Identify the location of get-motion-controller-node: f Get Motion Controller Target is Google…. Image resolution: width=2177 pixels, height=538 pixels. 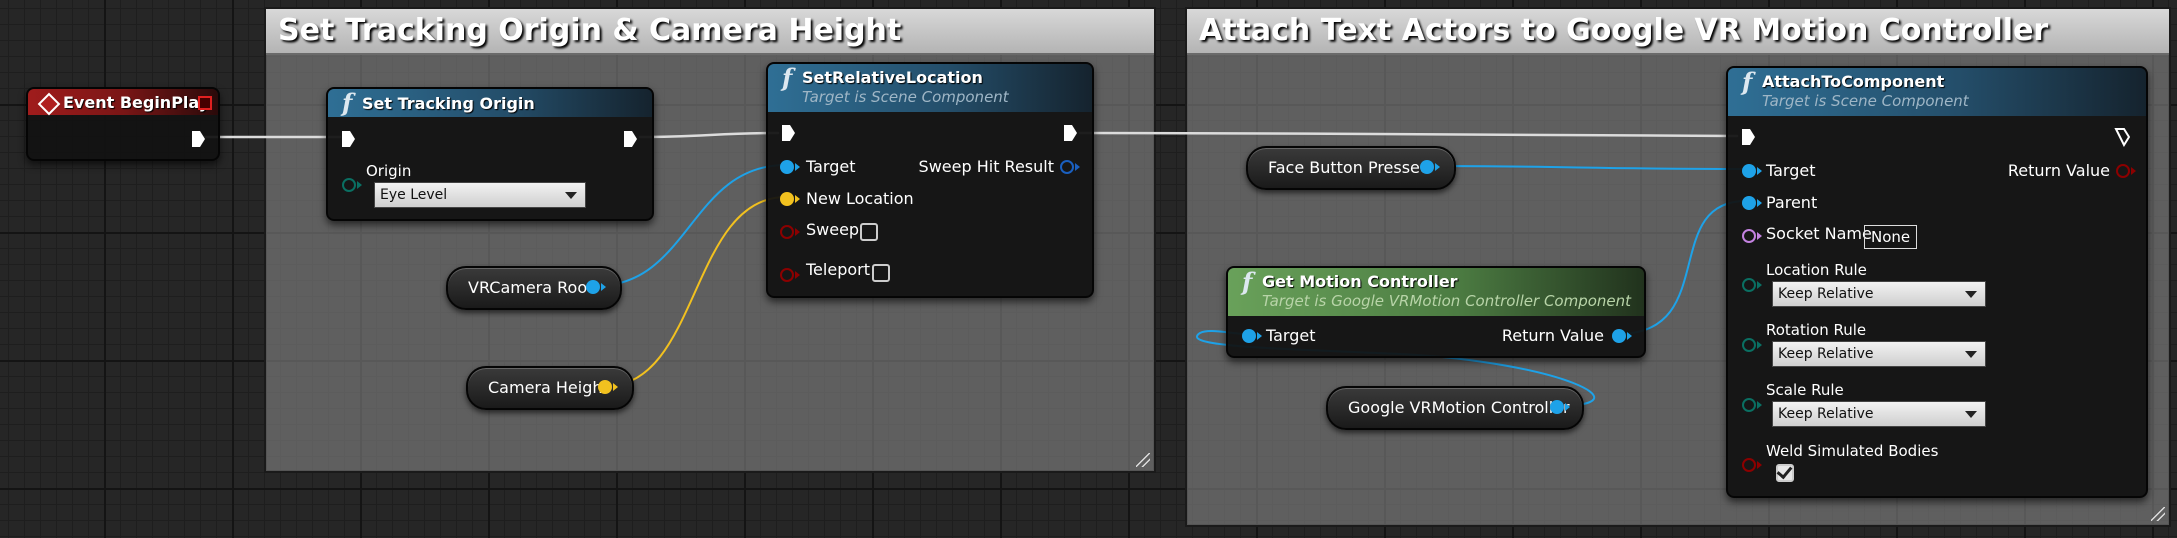
(1436, 312).